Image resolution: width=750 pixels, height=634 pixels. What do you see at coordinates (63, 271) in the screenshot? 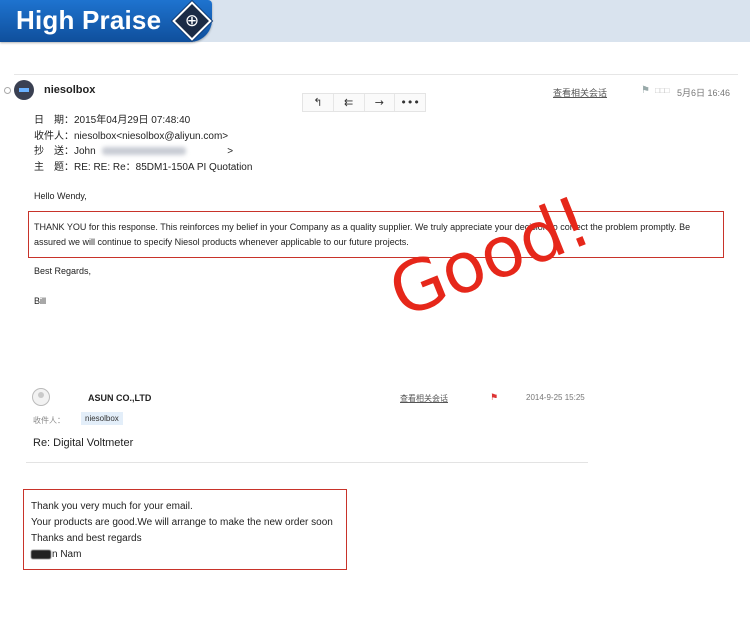
I see `closing: Best Regards,` at bounding box center [63, 271].